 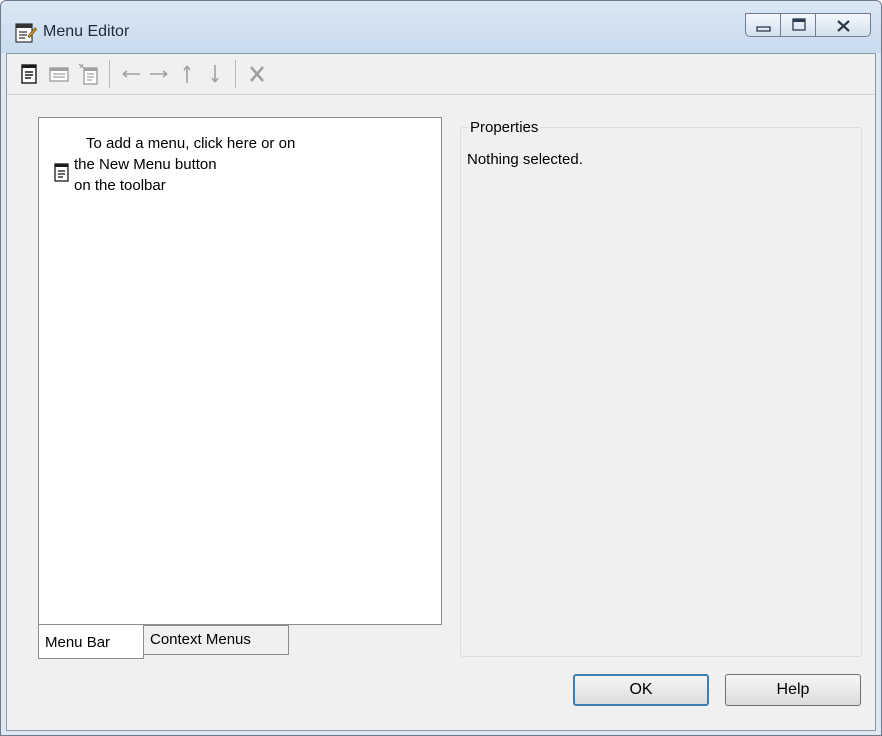 What do you see at coordinates (504, 127) in the screenshot?
I see `properties-legend: Properties` at bounding box center [504, 127].